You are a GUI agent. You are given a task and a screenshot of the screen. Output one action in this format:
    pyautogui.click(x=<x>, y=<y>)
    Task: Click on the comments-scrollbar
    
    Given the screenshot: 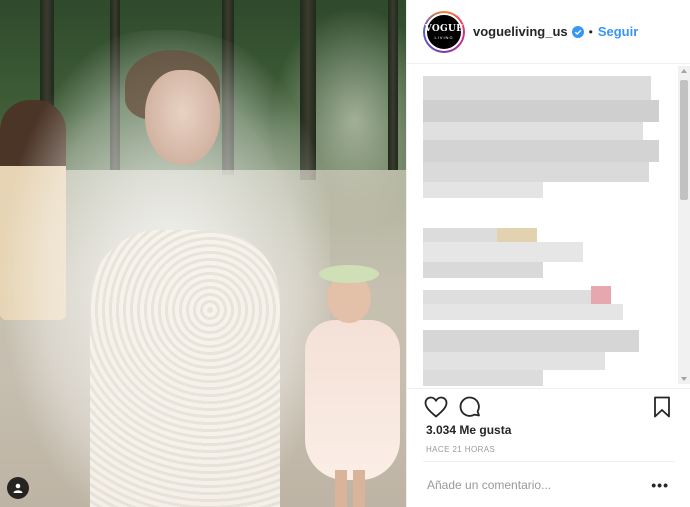 What is the action you would take?
    pyautogui.click(x=684, y=225)
    